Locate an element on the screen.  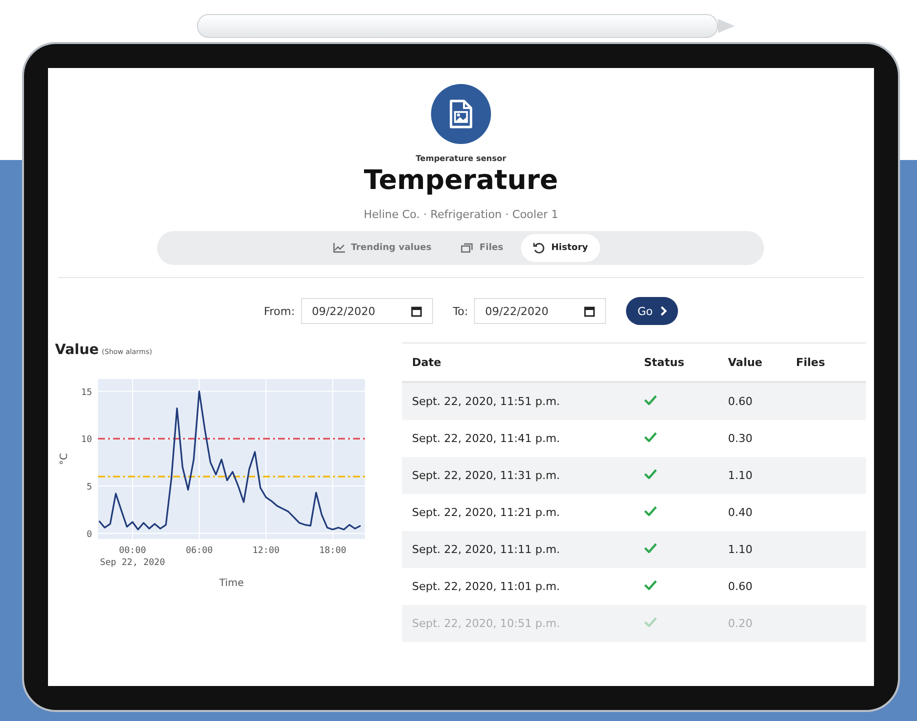
from-label: From: is located at coordinates (279, 311).